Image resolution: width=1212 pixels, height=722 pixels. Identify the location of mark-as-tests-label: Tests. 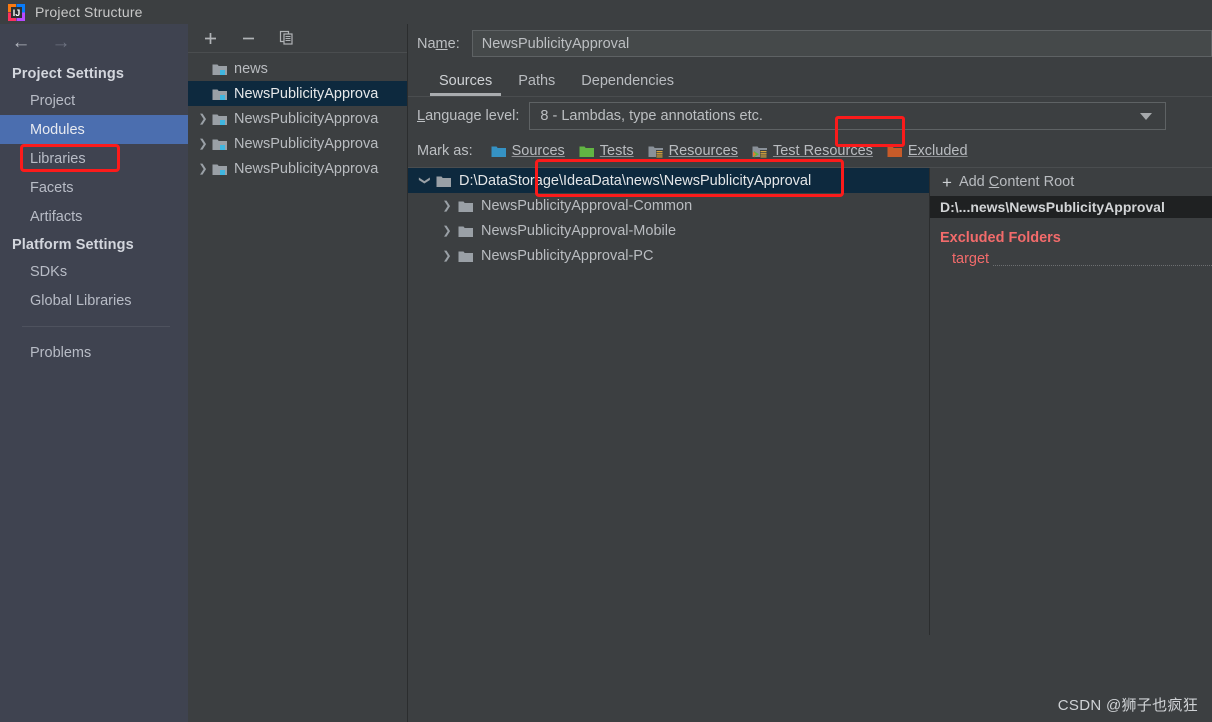
(616, 151).